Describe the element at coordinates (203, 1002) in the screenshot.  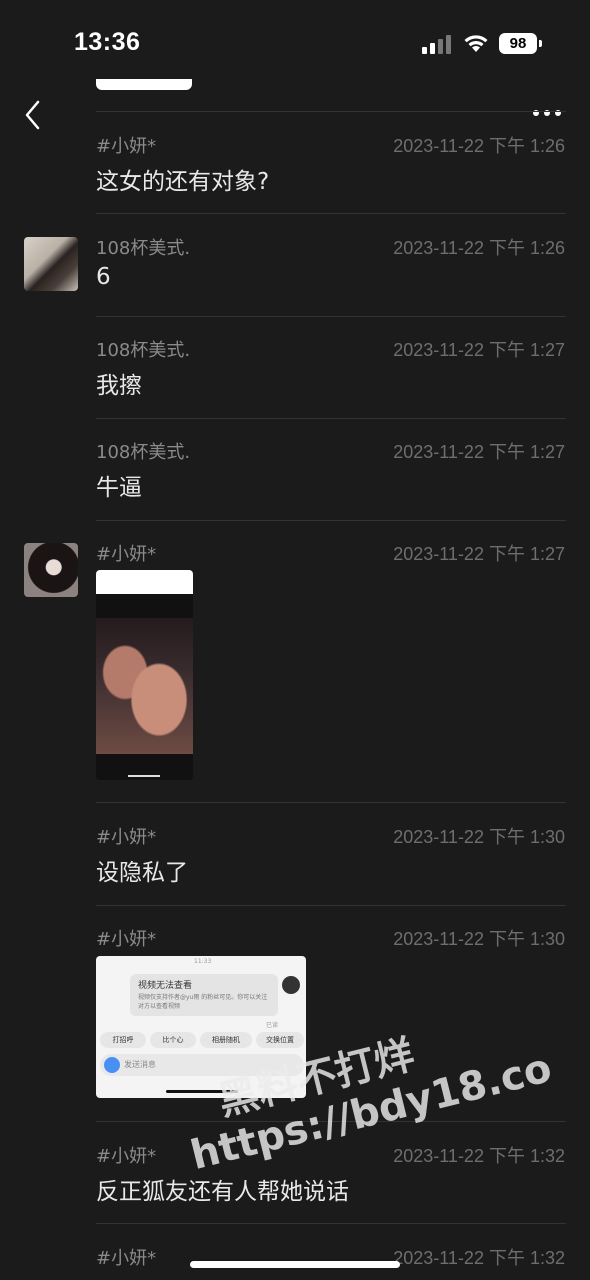
I see `screenshot-body: 视频仅支持作者@yu雨 的粉丝可见。你可以关注对方以查看视频` at that location.